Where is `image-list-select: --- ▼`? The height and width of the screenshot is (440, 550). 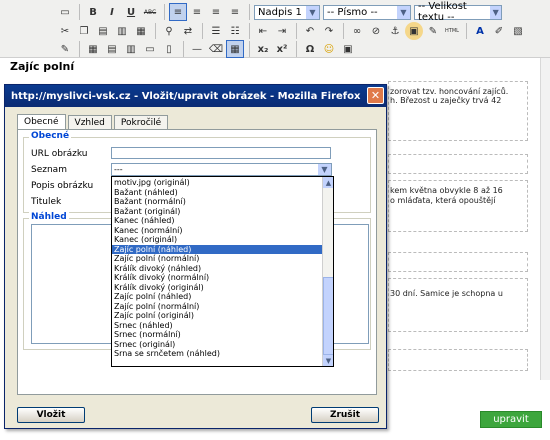 image-list-select: --- ▼ is located at coordinates (221, 169).